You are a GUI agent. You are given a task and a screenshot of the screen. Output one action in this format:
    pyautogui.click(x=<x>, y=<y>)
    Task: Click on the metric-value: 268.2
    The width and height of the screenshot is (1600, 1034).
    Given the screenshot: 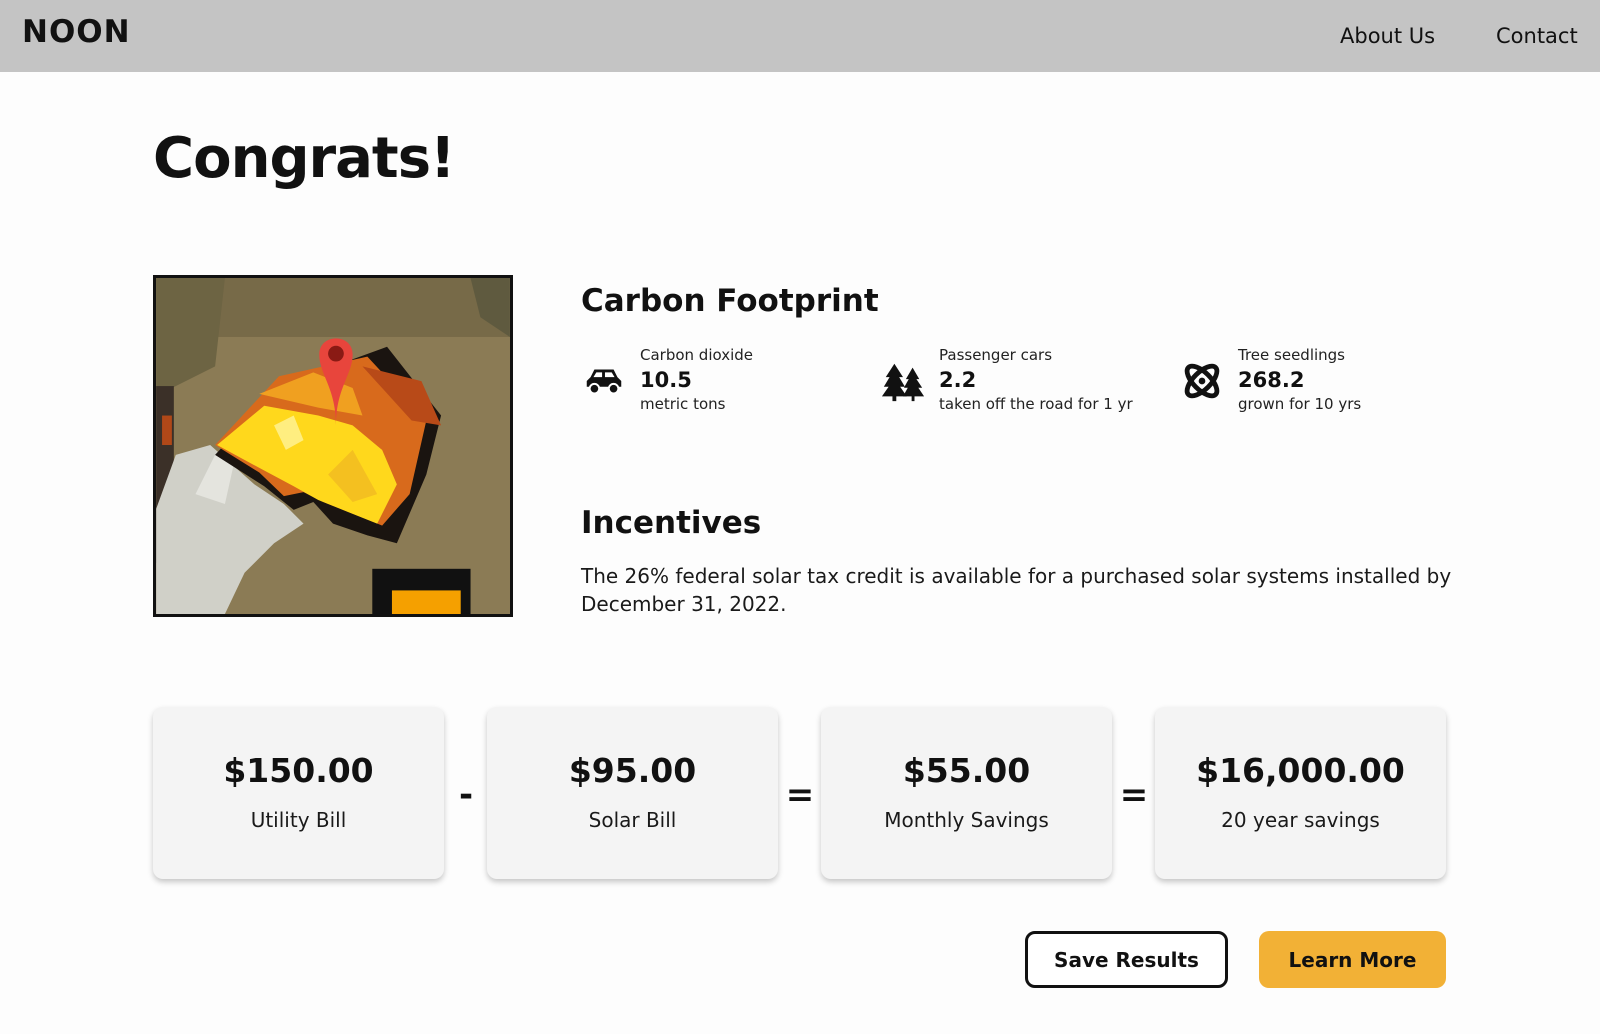 What is the action you would take?
    pyautogui.click(x=1271, y=380)
    